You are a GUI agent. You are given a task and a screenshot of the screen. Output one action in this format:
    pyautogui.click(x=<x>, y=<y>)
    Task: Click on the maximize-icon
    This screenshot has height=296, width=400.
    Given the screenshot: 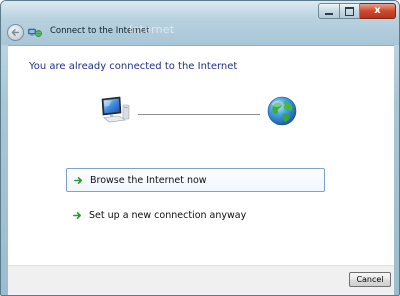 What is the action you would take?
    pyautogui.click(x=349, y=11)
    